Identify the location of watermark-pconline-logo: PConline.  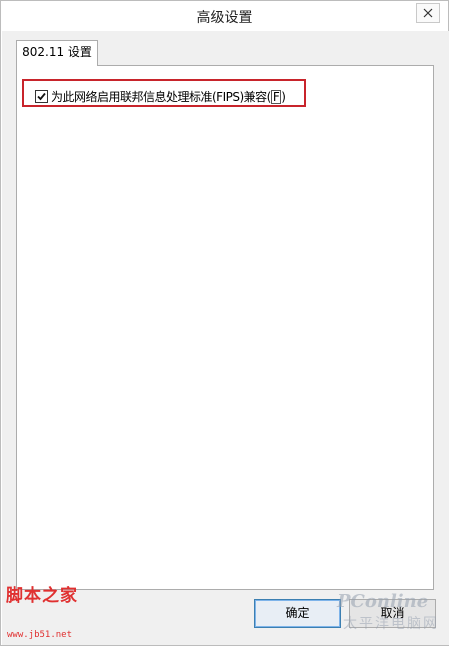
(383, 601).